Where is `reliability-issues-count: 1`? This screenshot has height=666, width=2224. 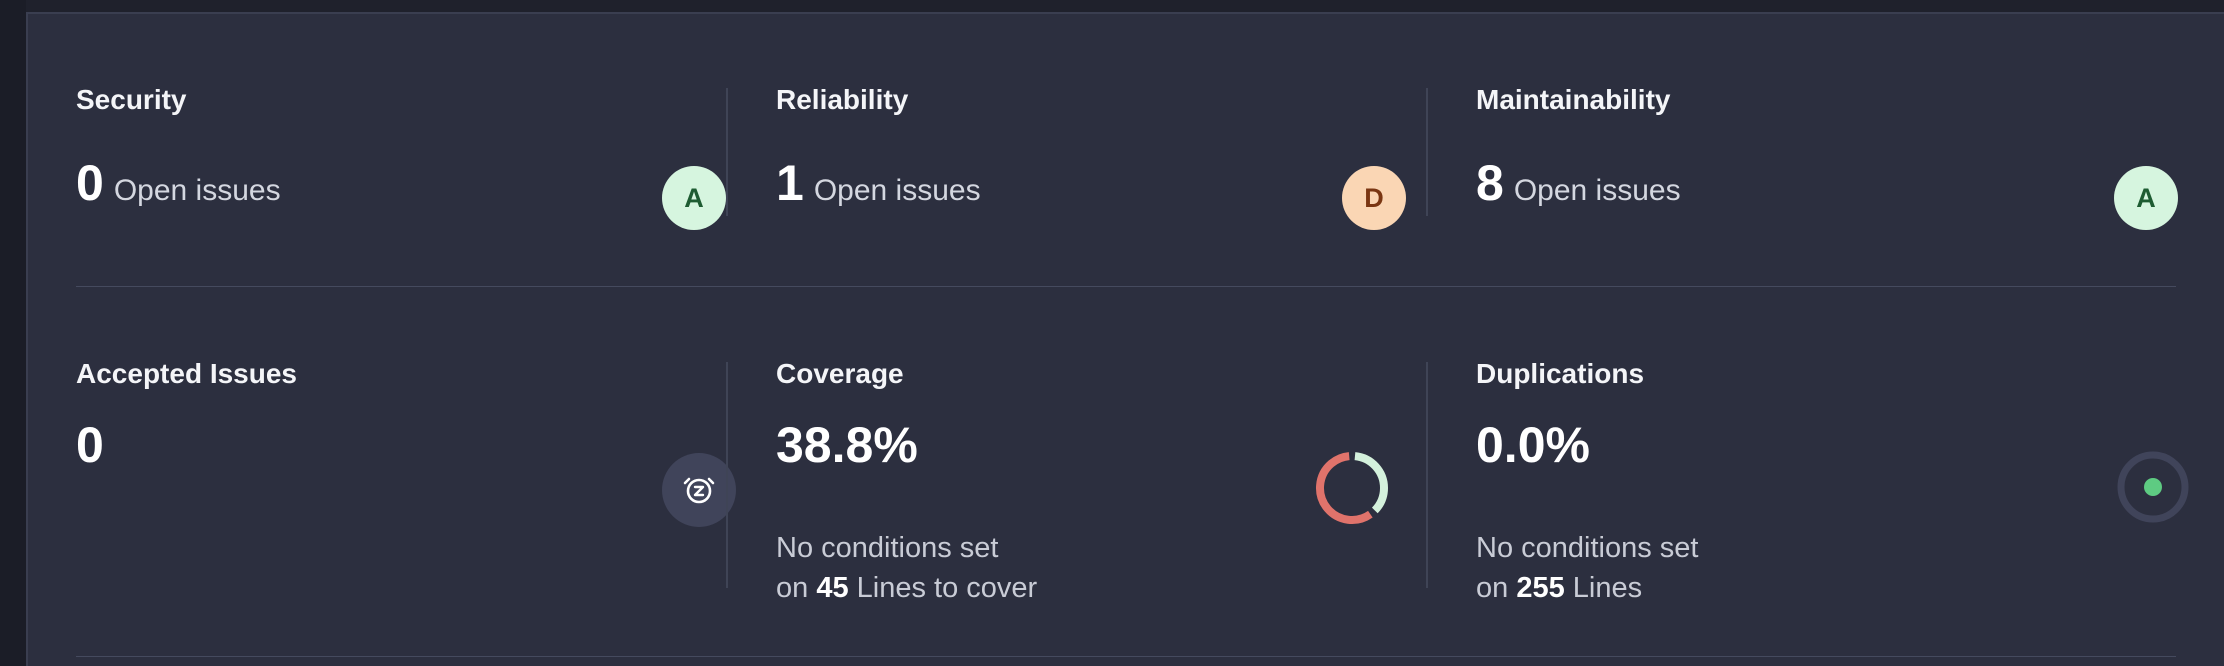
reliability-issues-count: 1 is located at coordinates (790, 183).